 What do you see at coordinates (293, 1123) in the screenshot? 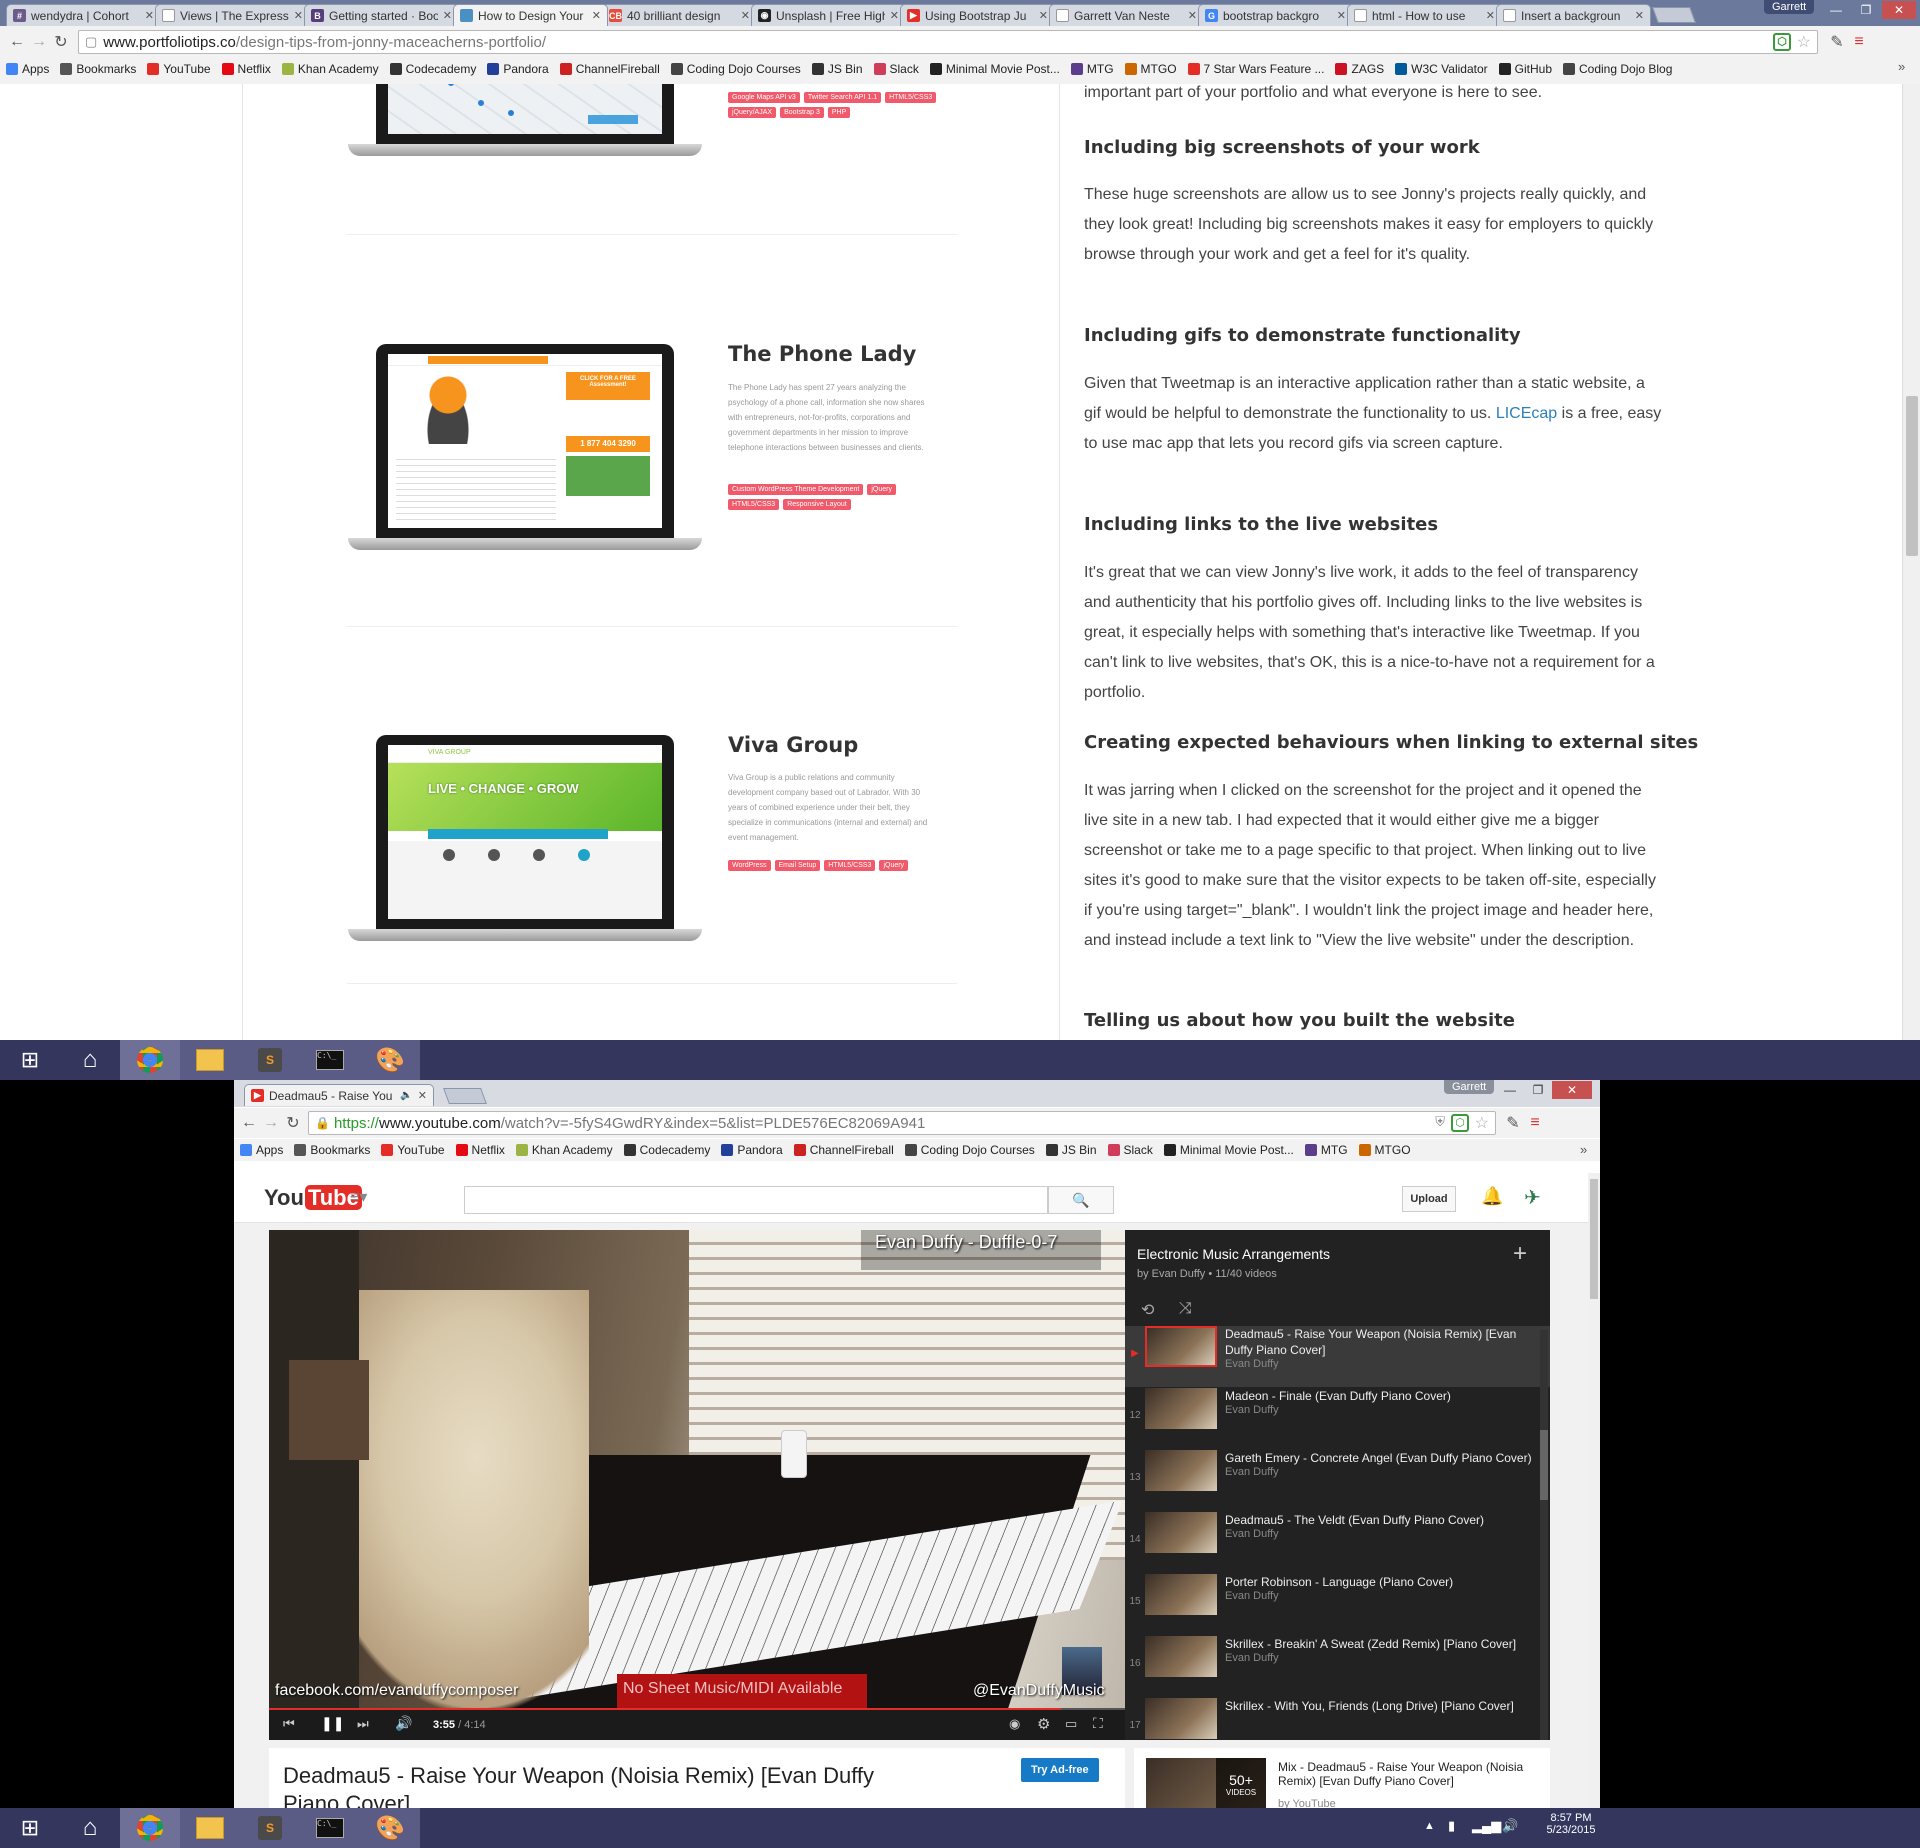
I see `reload-icon: ↻` at bounding box center [293, 1123].